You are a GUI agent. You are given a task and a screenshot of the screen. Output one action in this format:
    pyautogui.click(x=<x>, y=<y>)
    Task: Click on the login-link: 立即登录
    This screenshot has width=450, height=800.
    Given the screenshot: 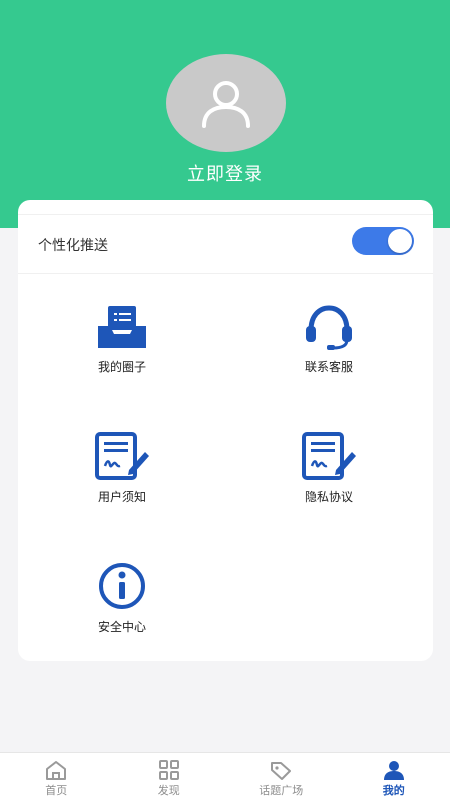 What is the action you would take?
    pyautogui.click(x=225, y=173)
    